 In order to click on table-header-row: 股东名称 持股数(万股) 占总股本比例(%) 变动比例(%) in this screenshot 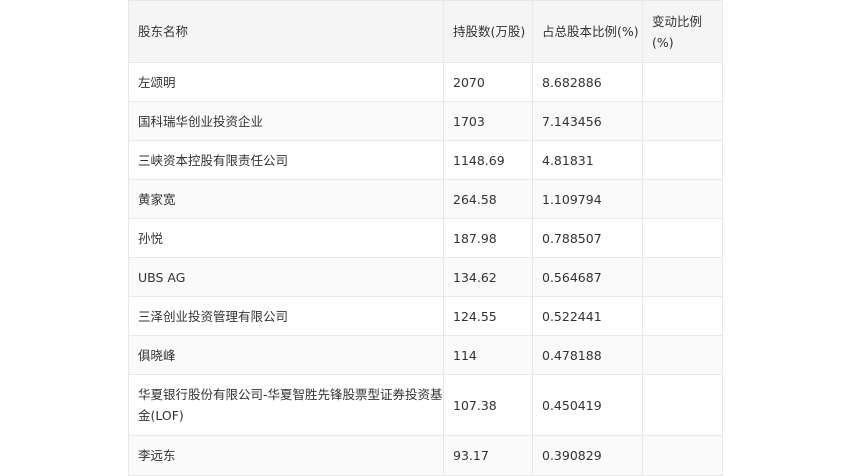, I will do `click(425, 31)`.